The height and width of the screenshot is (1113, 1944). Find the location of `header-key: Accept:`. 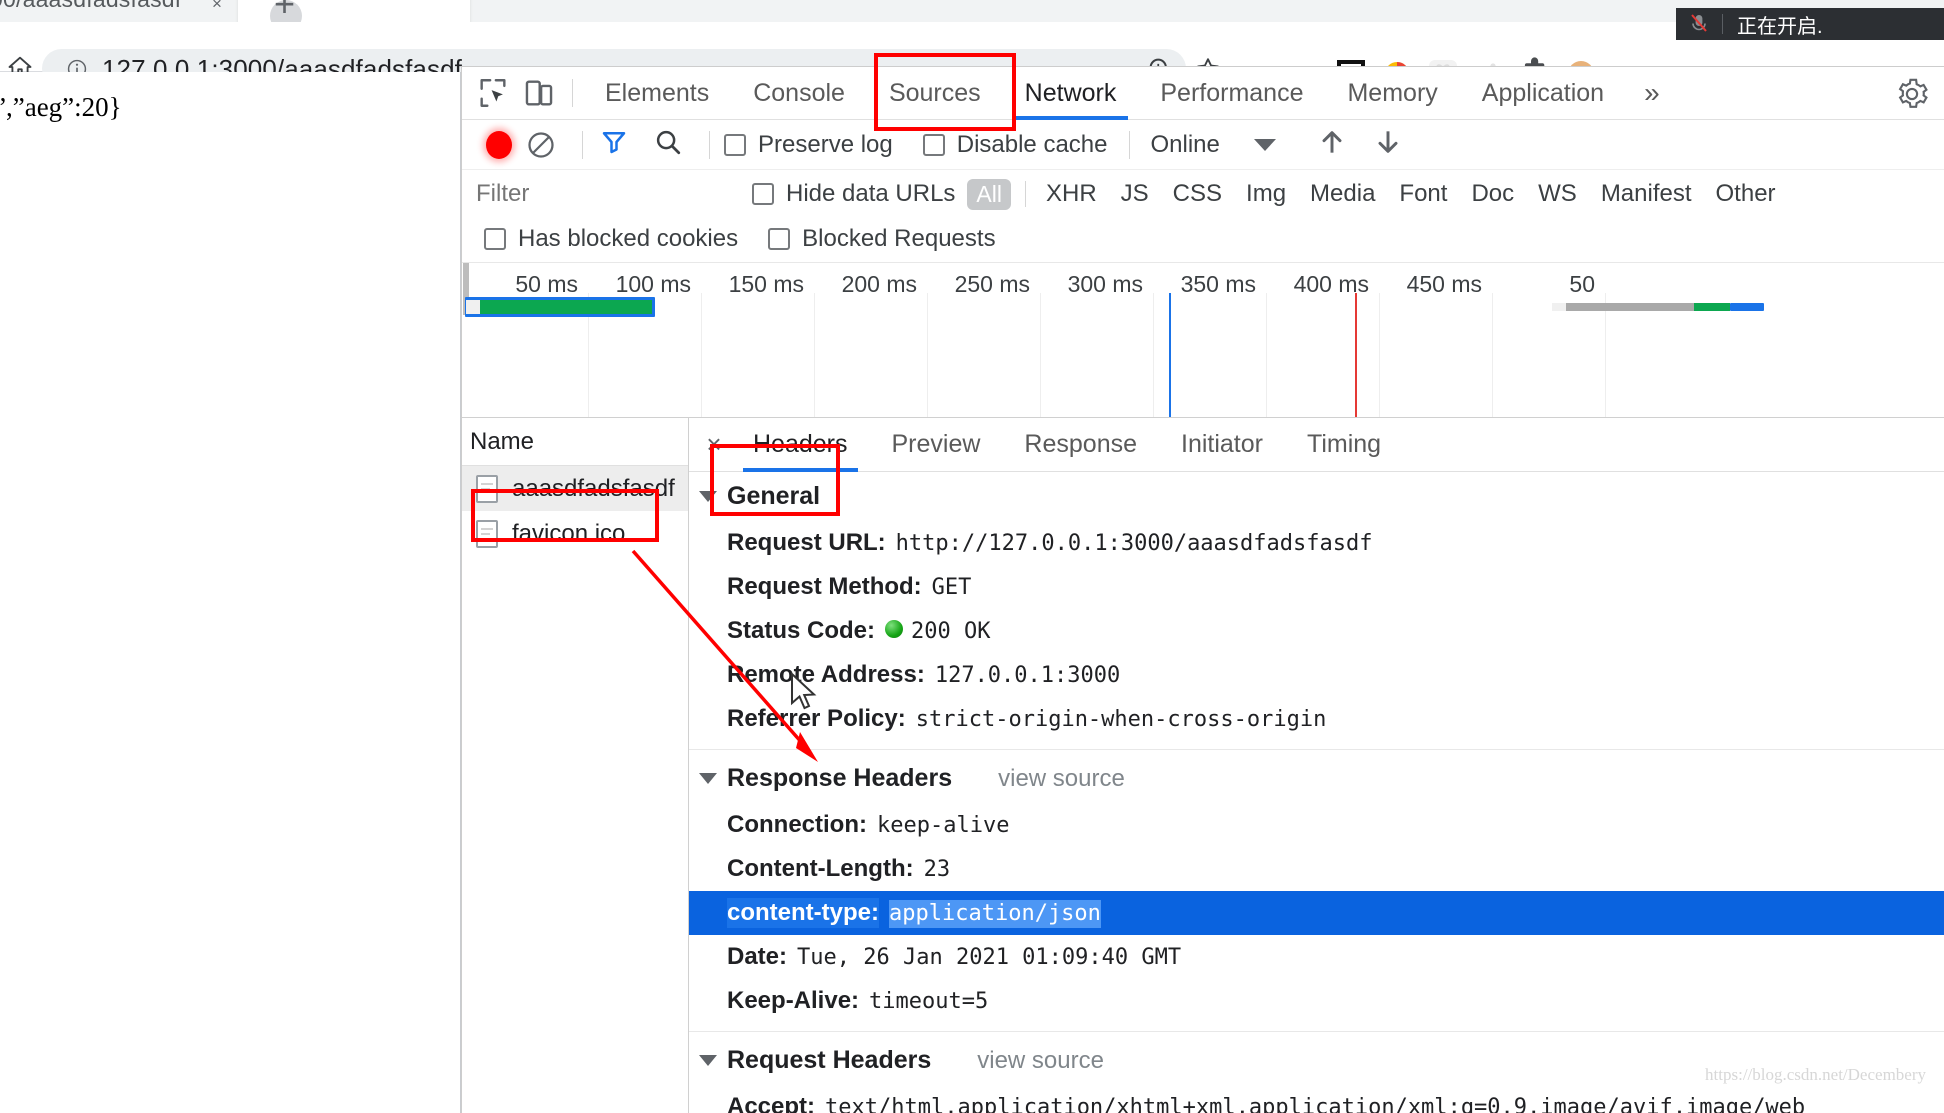

header-key: Accept: is located at coordinates (771, 1103).